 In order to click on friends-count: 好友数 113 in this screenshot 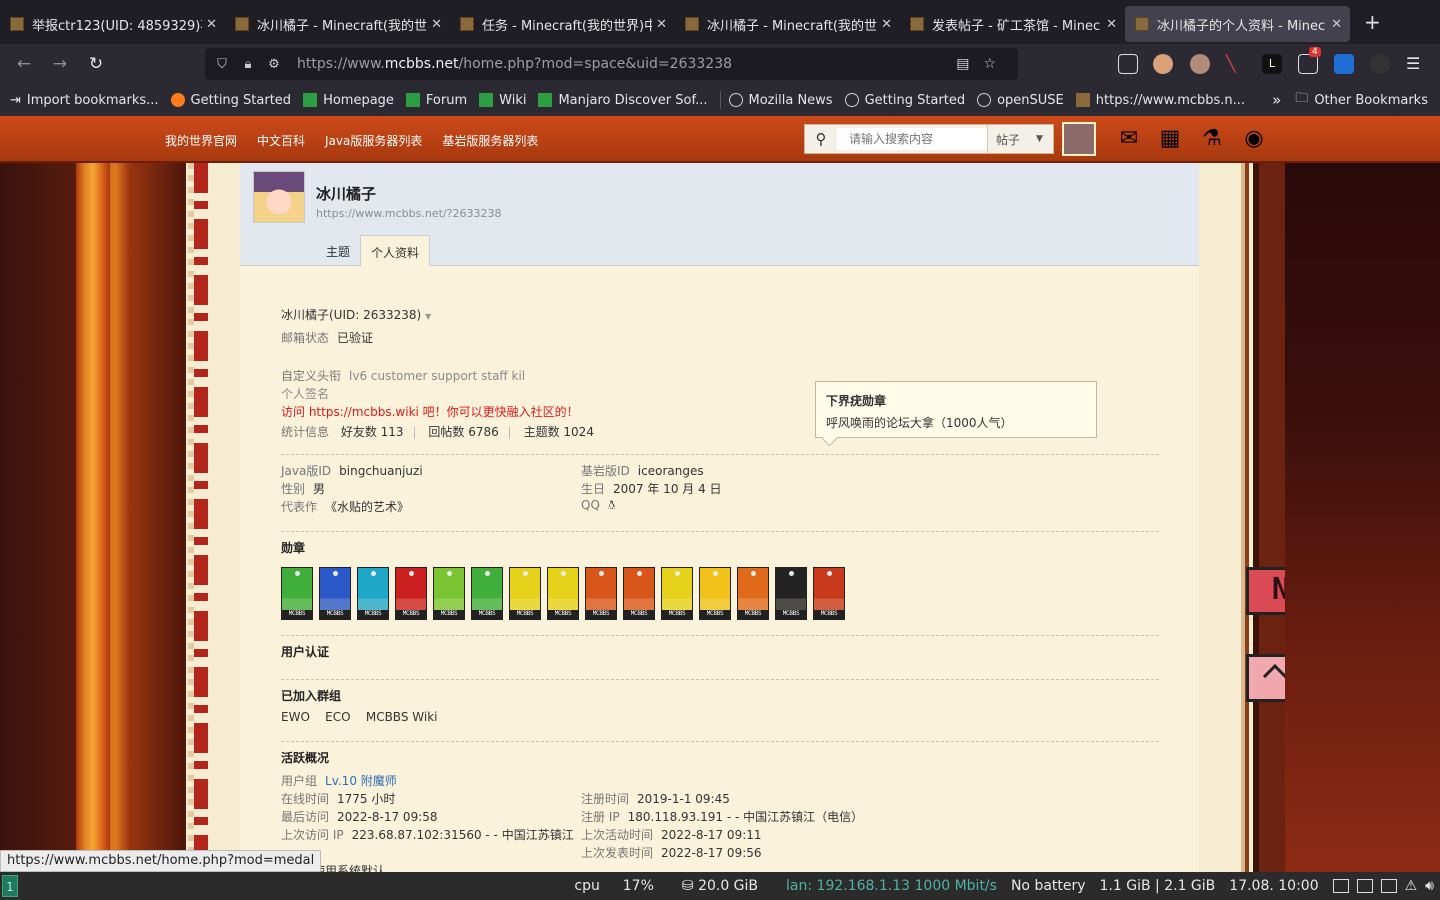, I will do `click(372, 432)`.